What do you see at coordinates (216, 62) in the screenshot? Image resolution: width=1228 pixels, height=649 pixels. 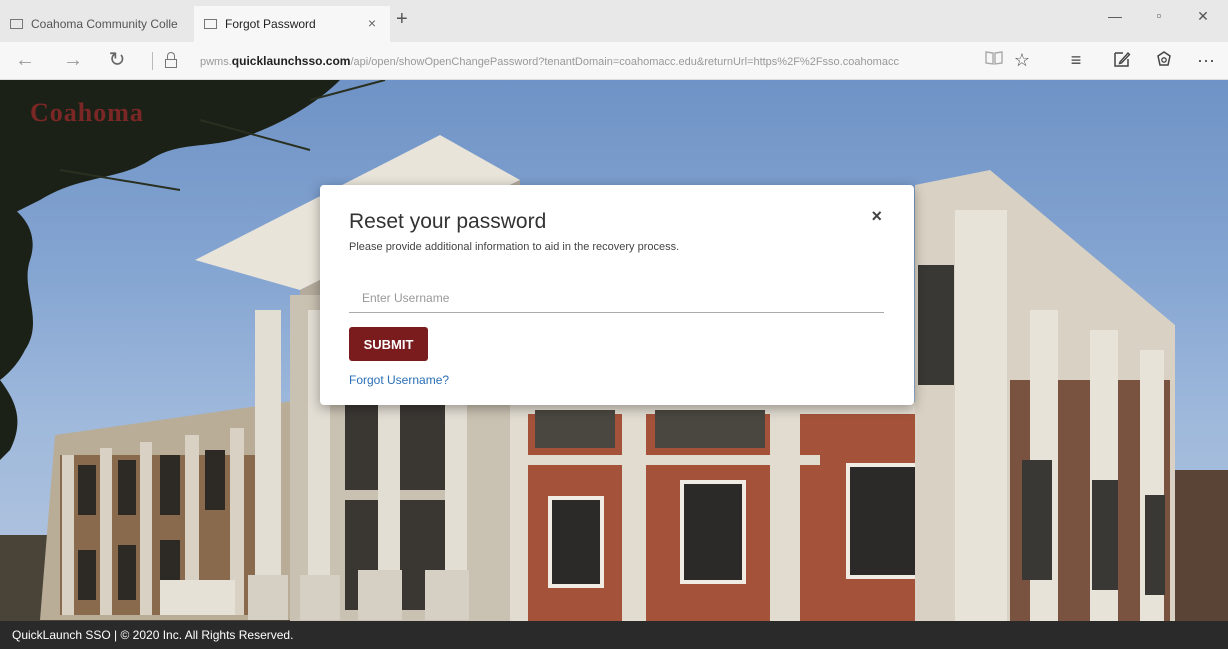 I see `url-prefix: pwms.` at bounding box center [216, 62].